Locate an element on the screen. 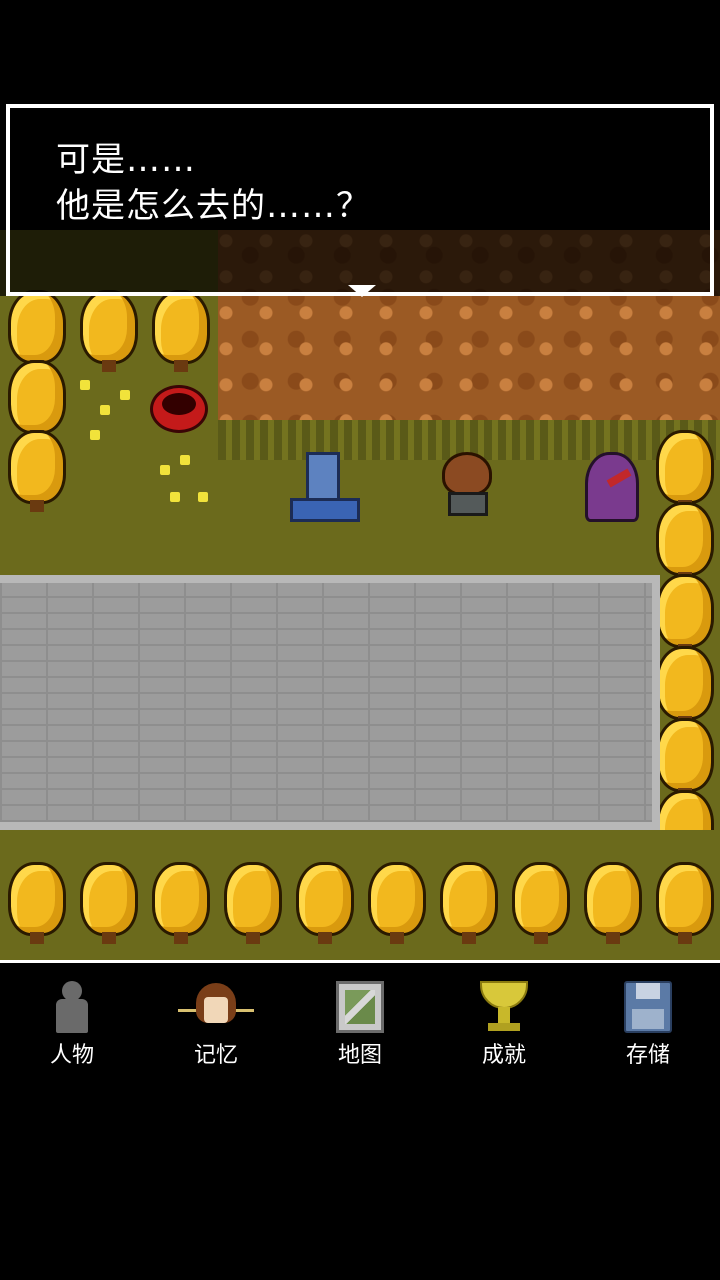 This screenshot has height=1280, width=720. menu-achievements-button: 成就 is located at coordinates (504, 1026).